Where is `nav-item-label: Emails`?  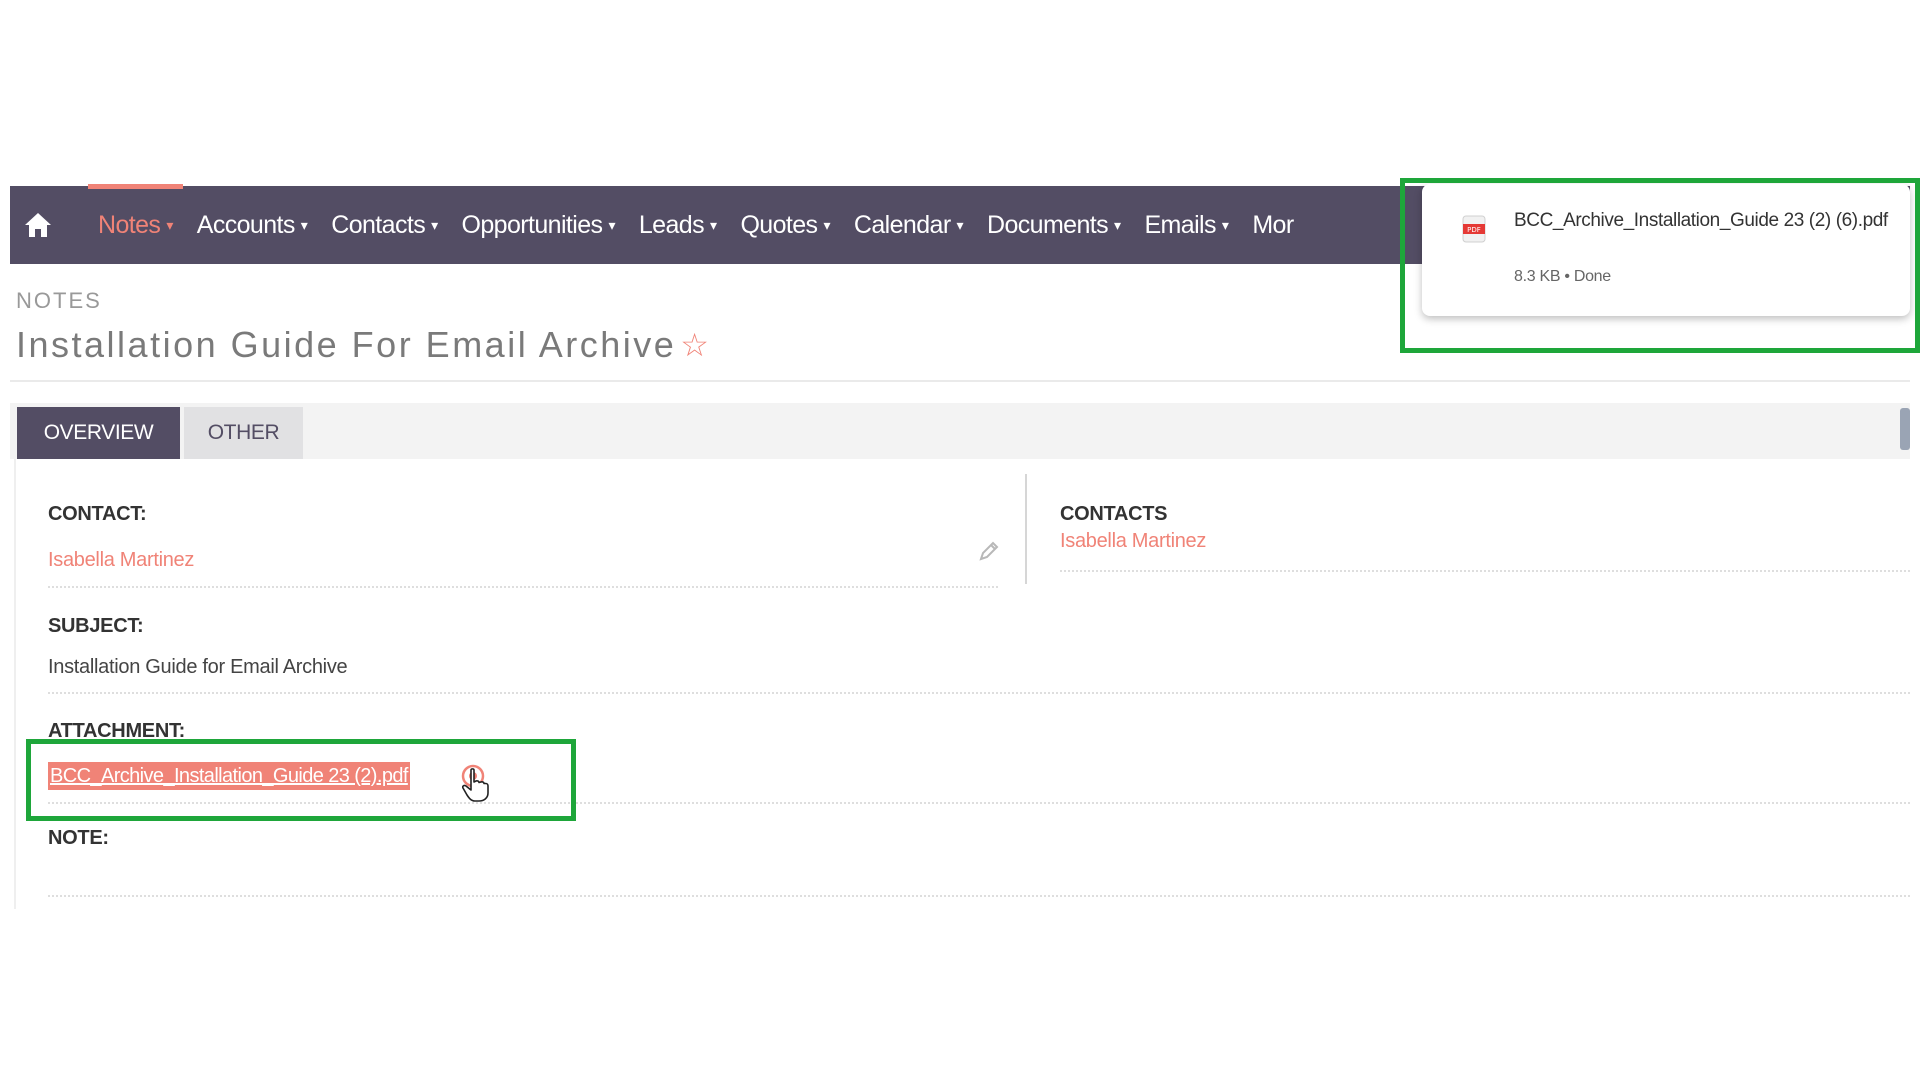
nav-item-label: Emails is located at coordinates (1180, 224).